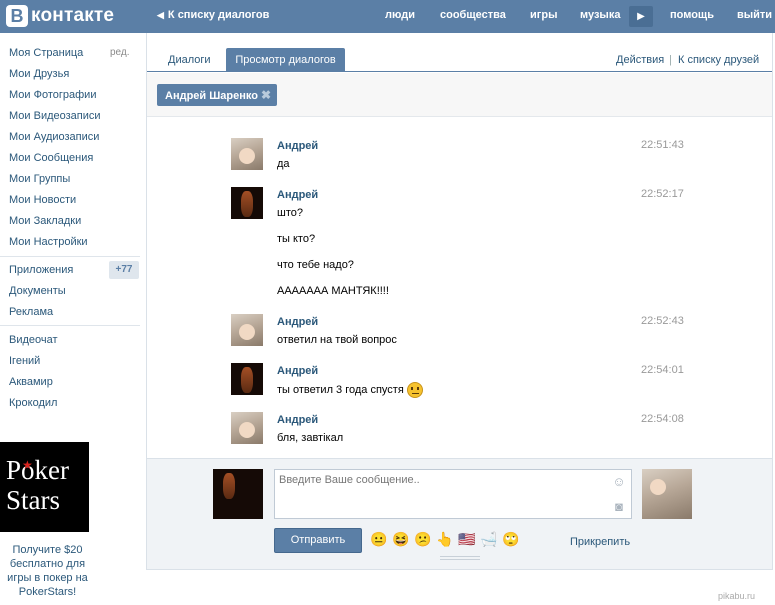  What do you see at coordinates (488, 539) in the screenshot?
I see `bathtub-icon: 🛁` at bounding box center [488, 539].